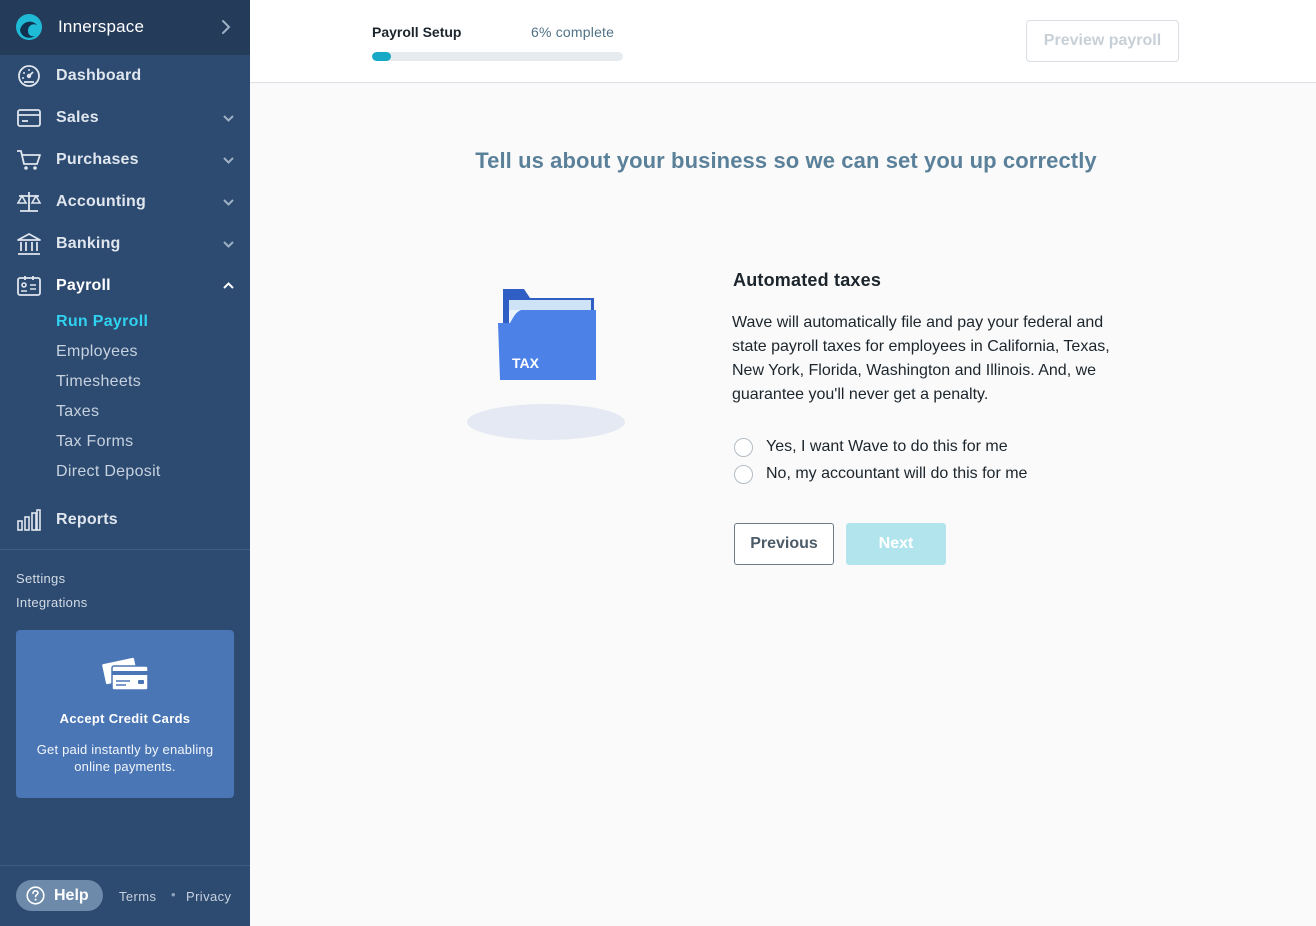 The height and width of the screenshot is (926, 1316). Describe the element at coordinates (29, 27) in the screenshot. I see `wave-logo-icon` at that location.